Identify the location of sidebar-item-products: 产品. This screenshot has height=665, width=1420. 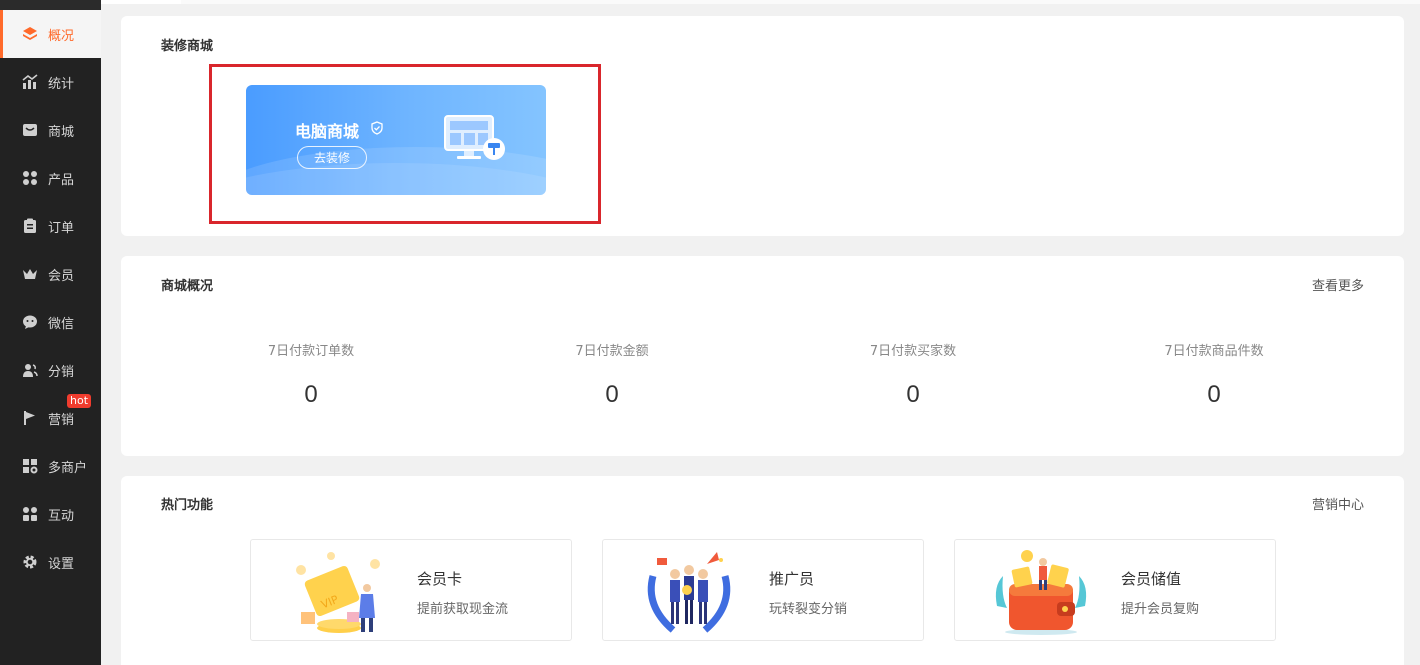
(50, 178).